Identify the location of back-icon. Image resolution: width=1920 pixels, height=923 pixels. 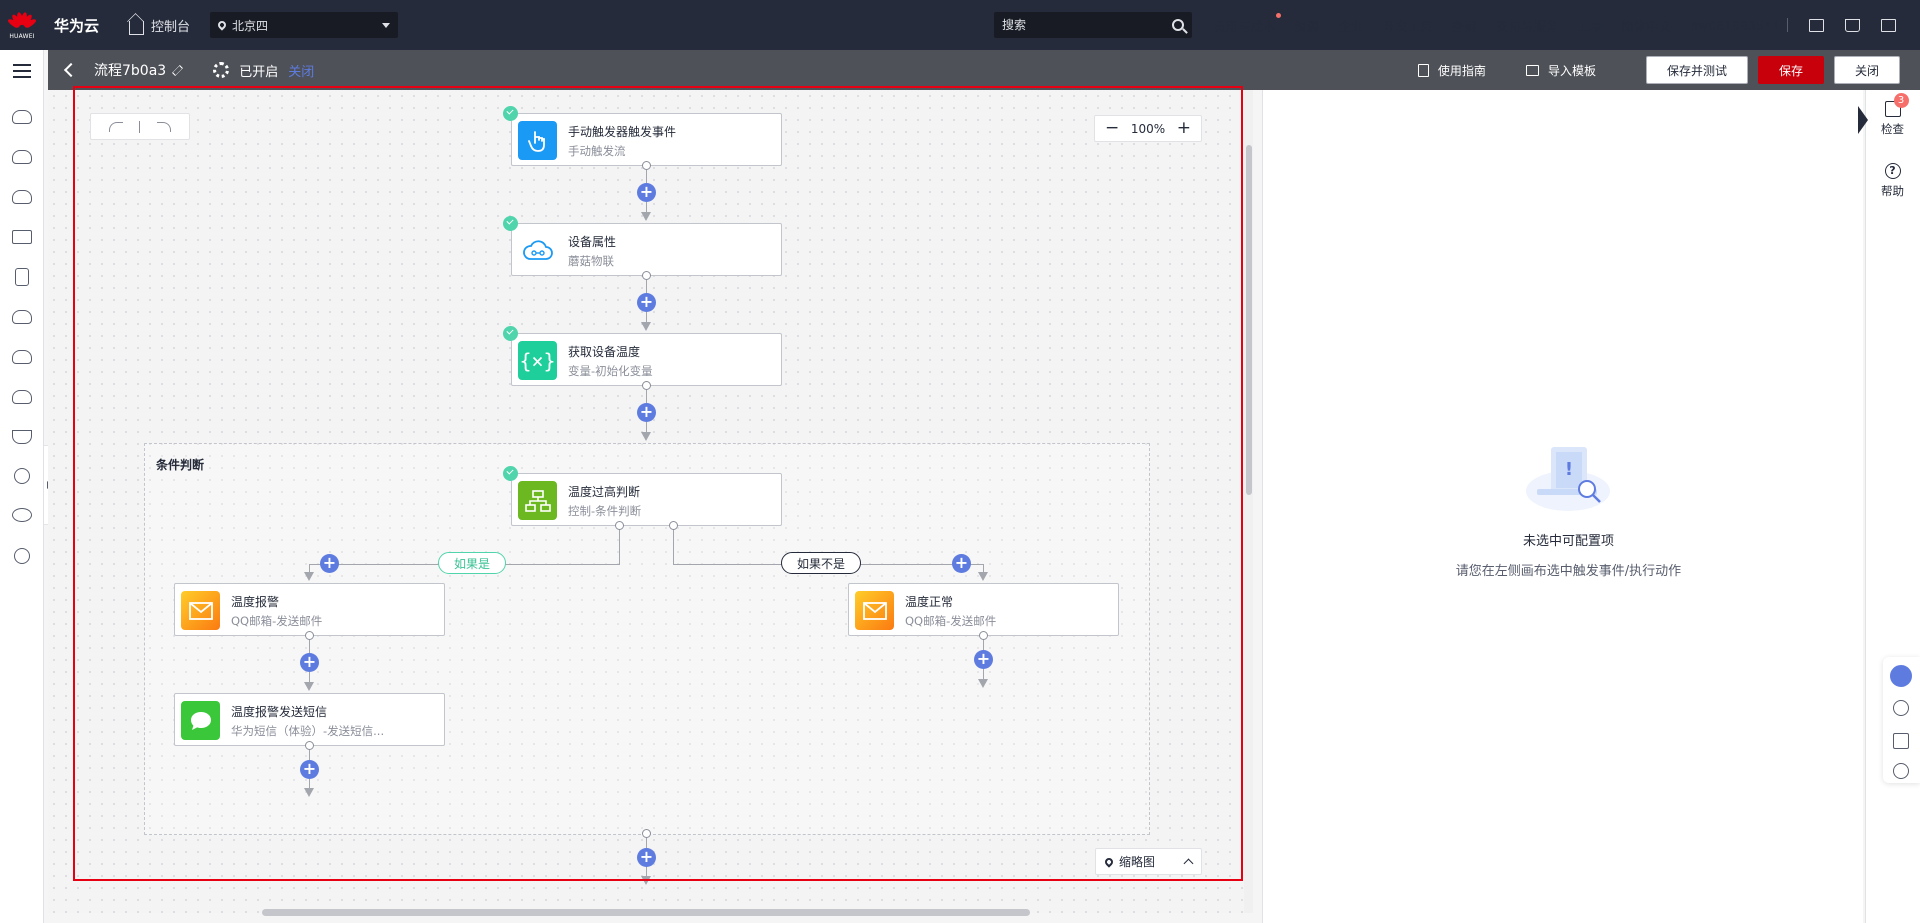
(71, 70).